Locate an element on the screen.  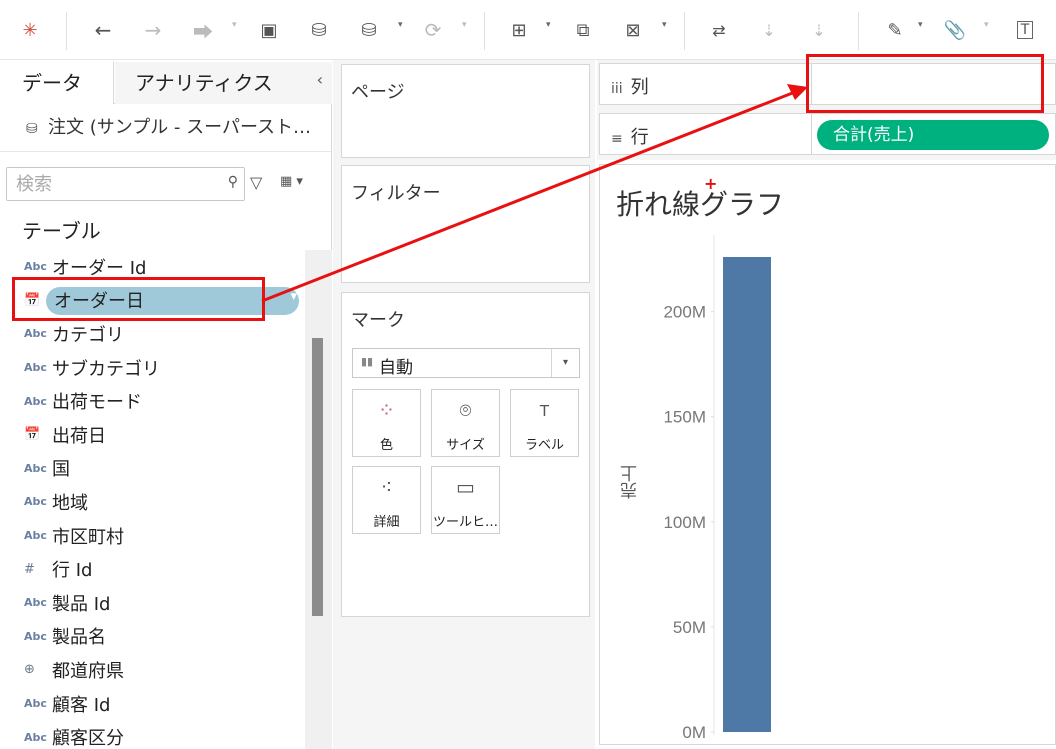
sum-sales-pill: 合計(売上) is located at coordinates (933, 135).